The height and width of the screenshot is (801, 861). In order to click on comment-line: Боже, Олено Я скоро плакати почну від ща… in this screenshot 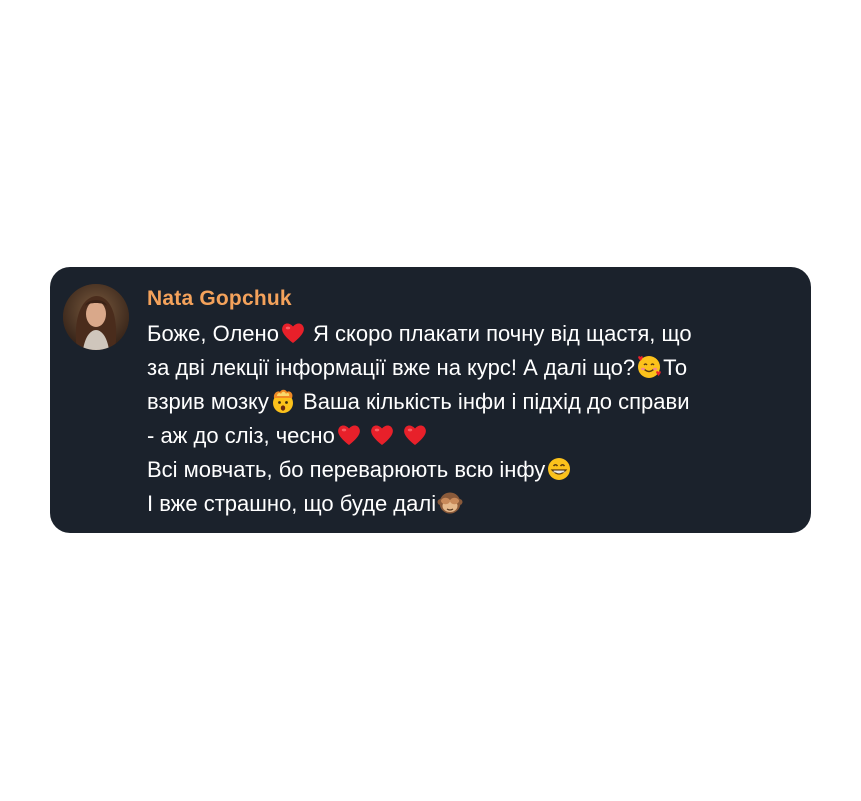, I will do `click(467, 334)`.